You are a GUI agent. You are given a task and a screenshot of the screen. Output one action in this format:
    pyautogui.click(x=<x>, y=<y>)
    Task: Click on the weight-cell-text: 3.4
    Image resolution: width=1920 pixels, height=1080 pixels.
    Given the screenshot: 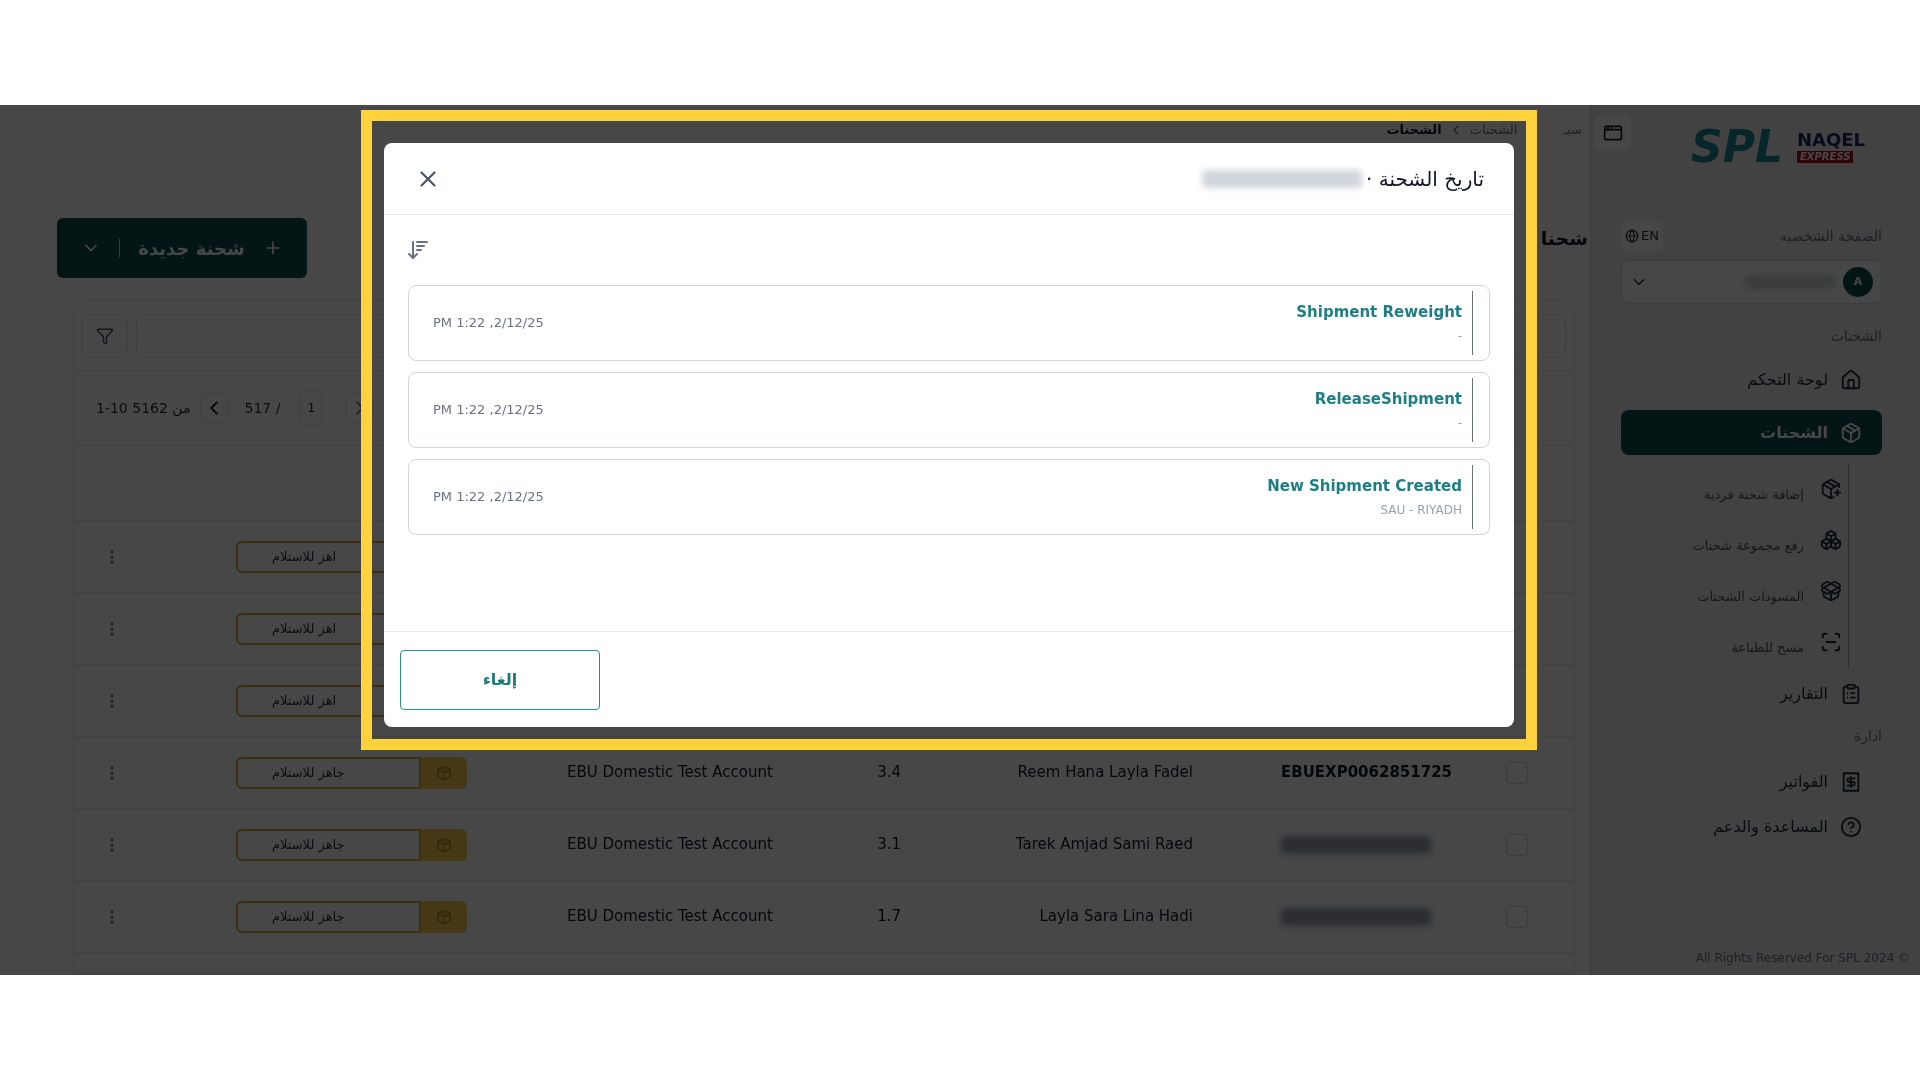 What is the action you would take?
    pyautogui.click(x=888, y=773)
    